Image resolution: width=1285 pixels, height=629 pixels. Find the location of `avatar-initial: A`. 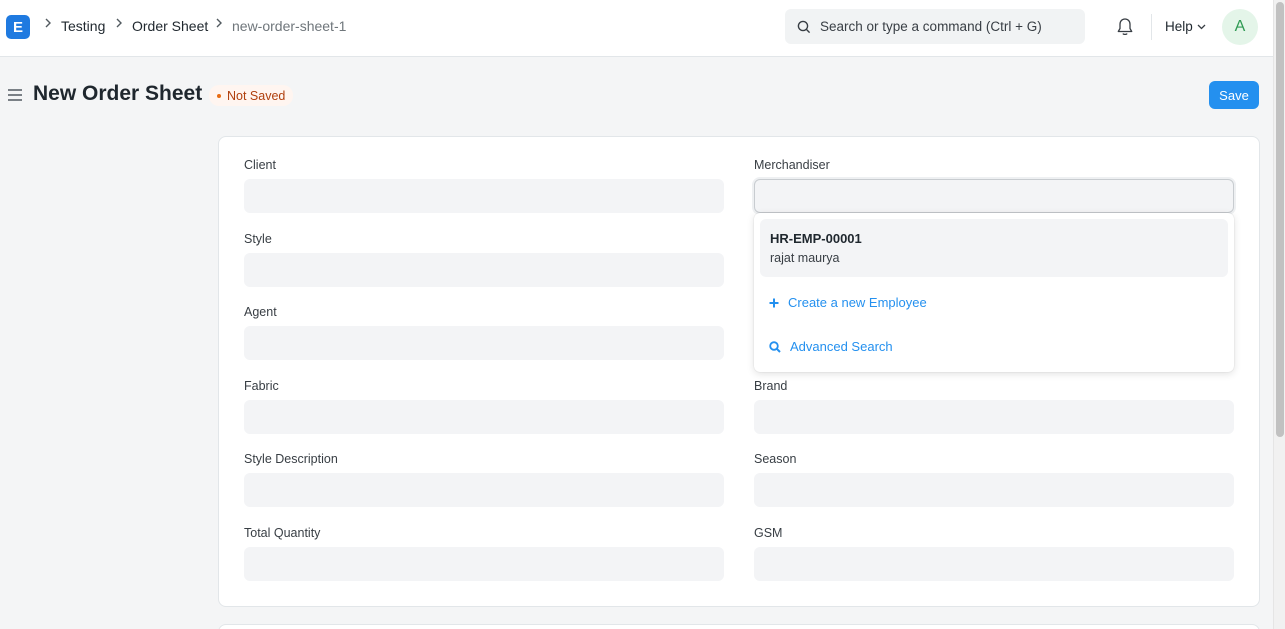

avatar-initial: A is located at coordinates (1240, 26).